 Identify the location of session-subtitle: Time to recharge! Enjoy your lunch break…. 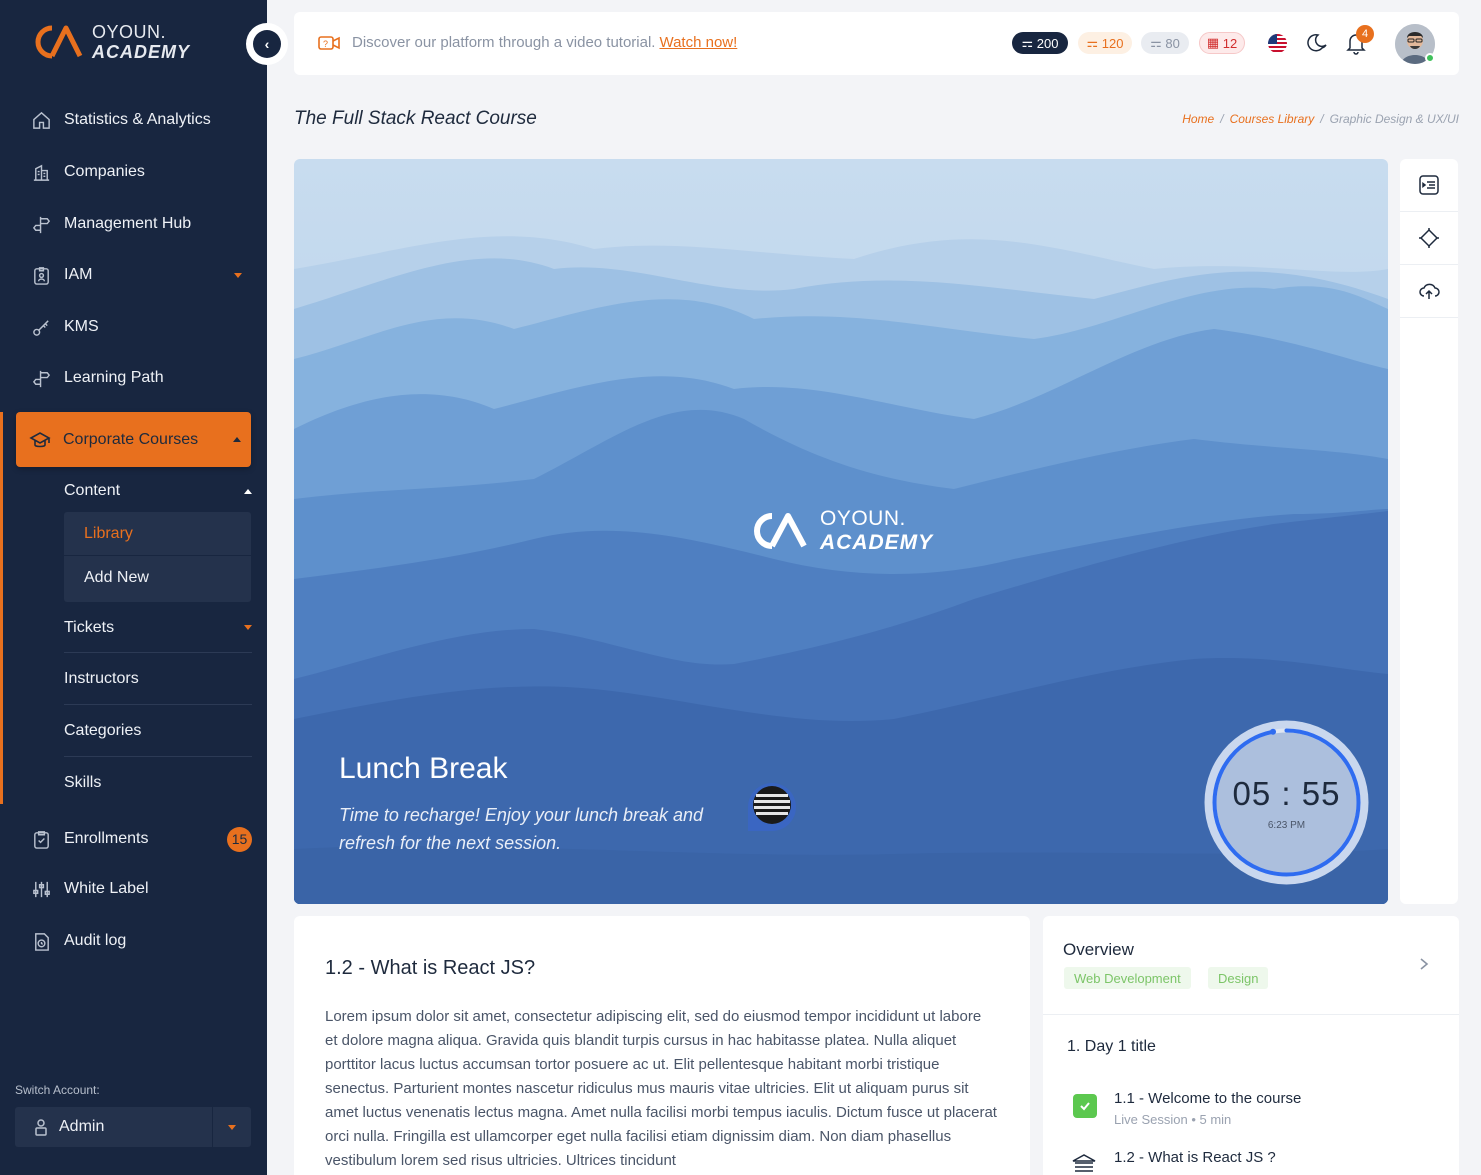
(521, 829).